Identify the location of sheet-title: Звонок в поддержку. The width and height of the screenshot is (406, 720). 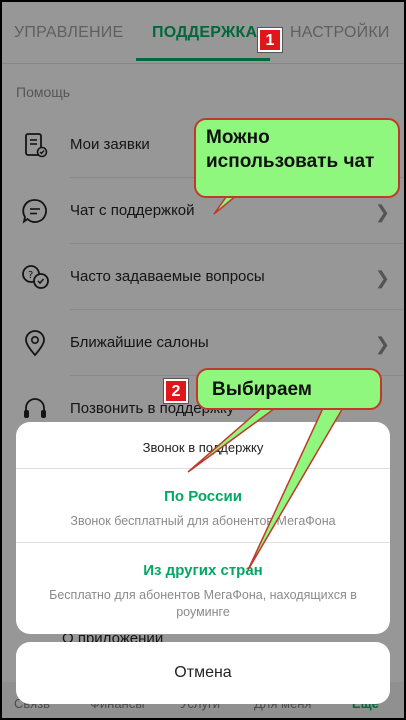
(203, 447).